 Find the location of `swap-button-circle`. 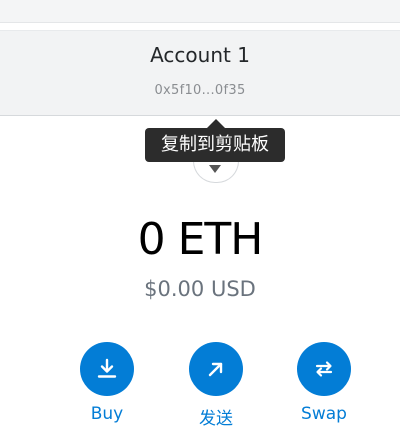

swap-button-circle is located at coordinates (324, 369).